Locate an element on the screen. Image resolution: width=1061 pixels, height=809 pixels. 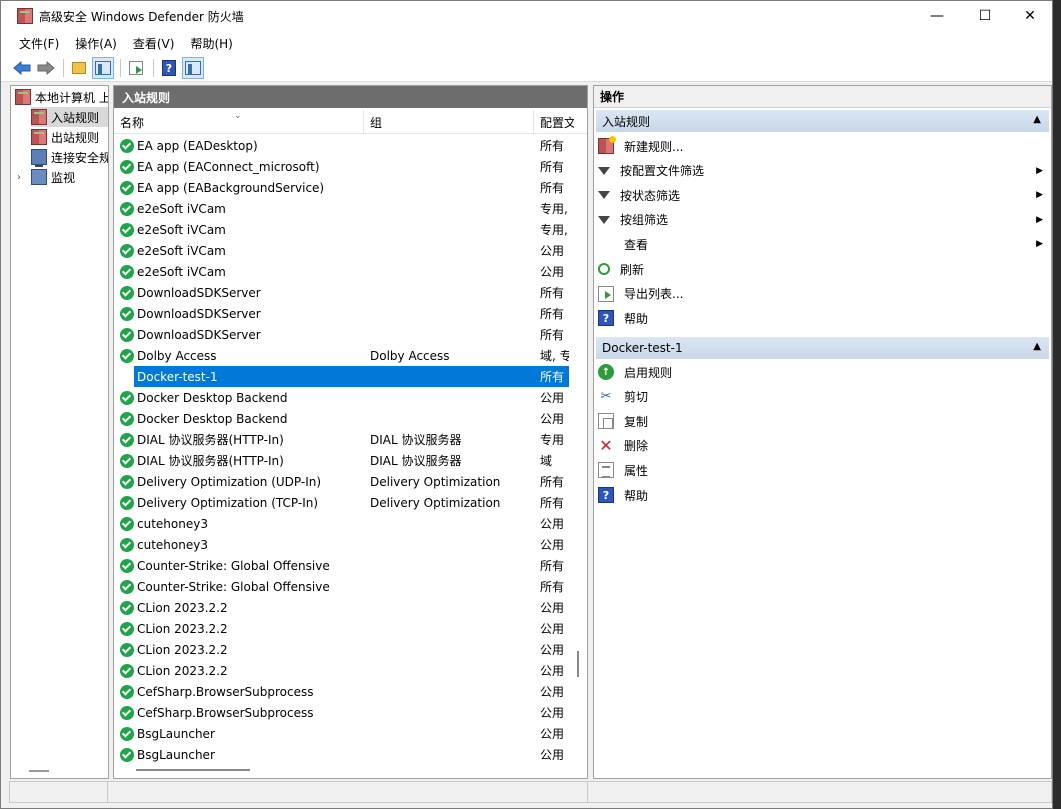
table-row: Docker-test-1 所有 is located at coordinates (341, 376).